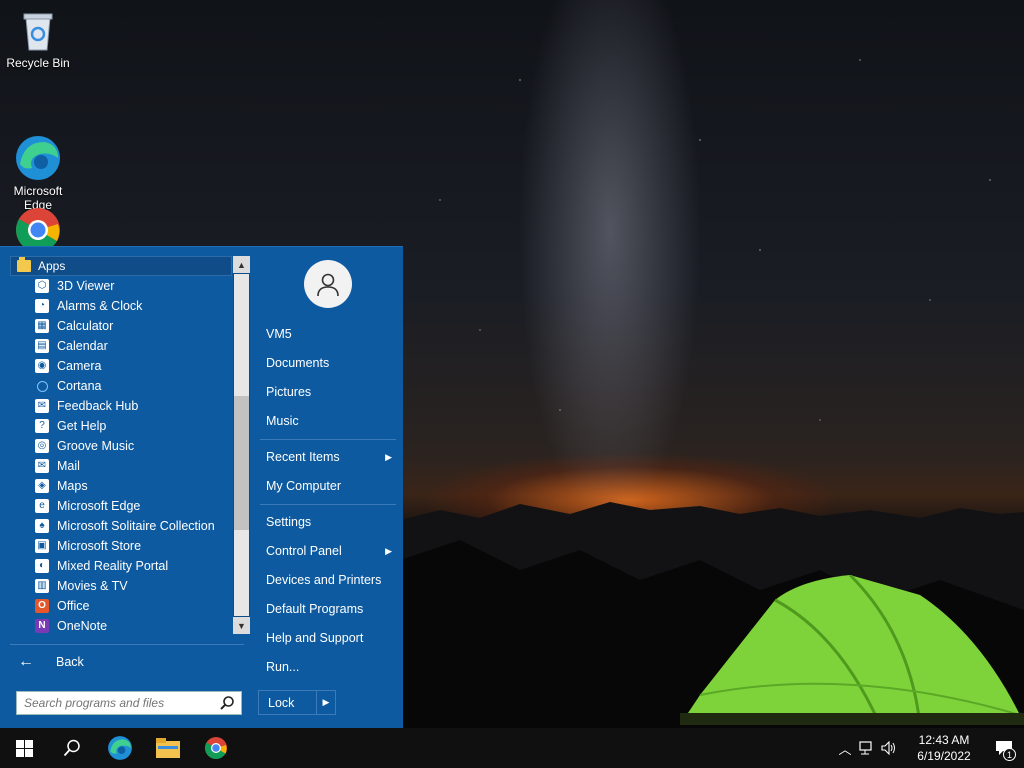 Image resolution: width=1024 pixels, height=768 pixels. I want to click on lock-button: Lock ▶, so click(297, 702).